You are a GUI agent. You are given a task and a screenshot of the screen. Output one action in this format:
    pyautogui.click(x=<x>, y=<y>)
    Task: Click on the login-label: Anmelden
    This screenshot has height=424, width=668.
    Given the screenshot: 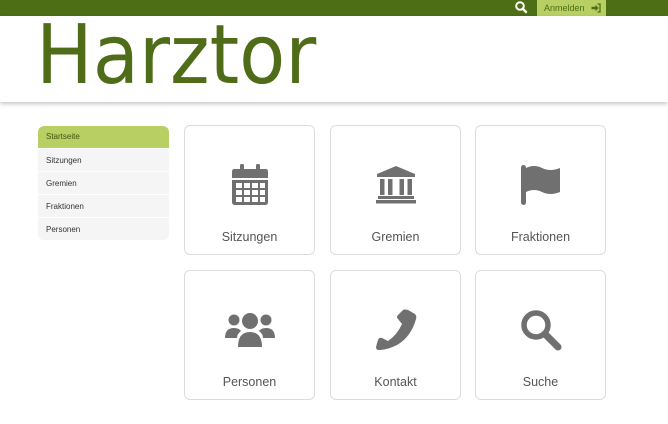 What is the action you would take?
    pyautogui.click(x=564, y=8)
    